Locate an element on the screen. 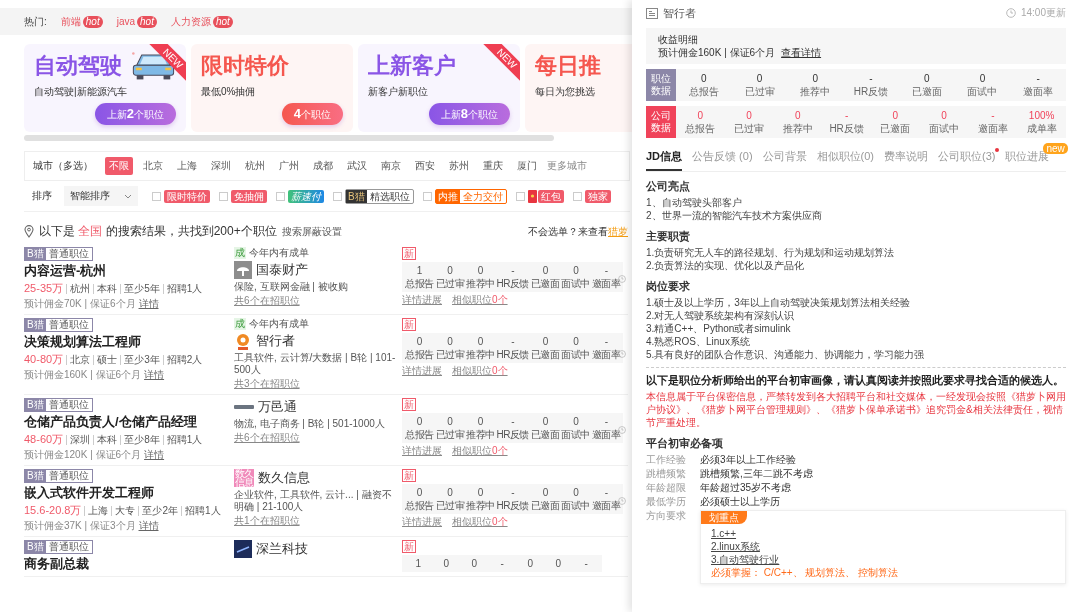  city-option: 武汉 is located at coordinates (357, 166).